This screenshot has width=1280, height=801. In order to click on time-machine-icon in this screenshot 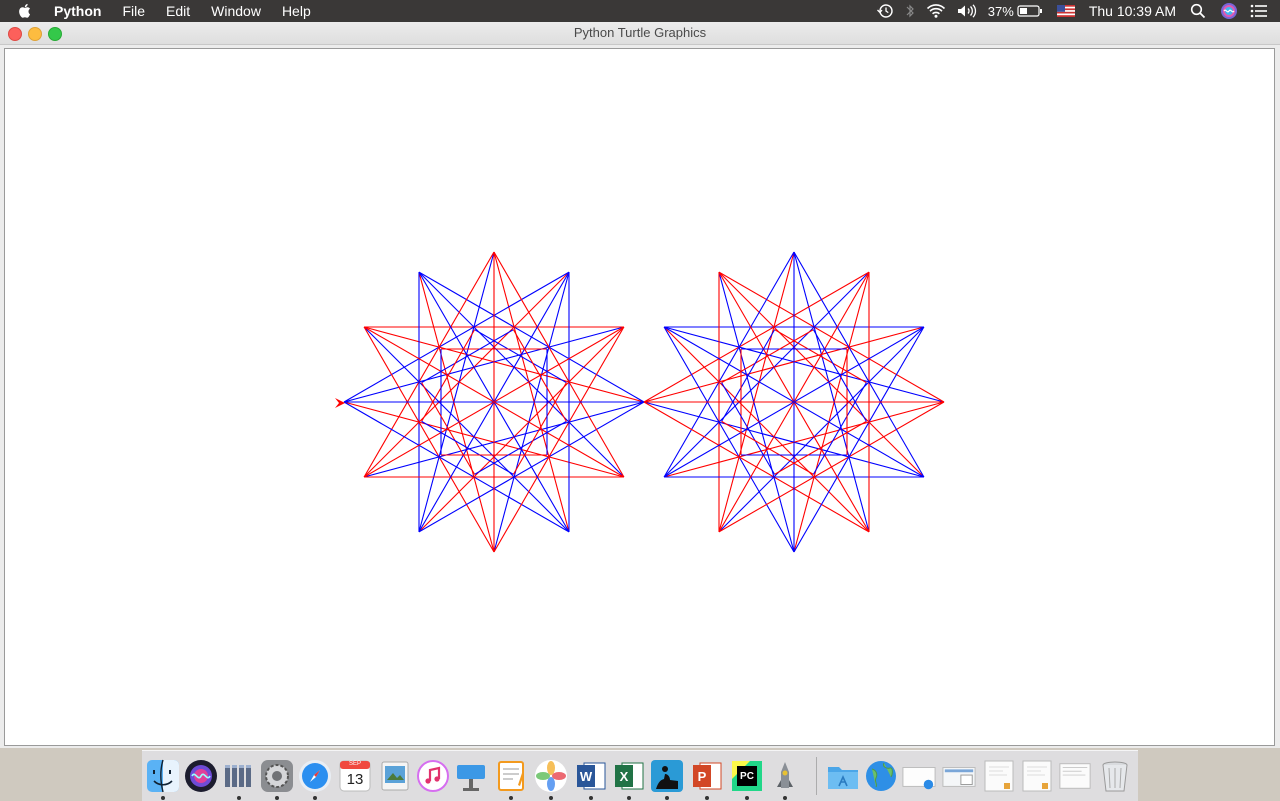, I will do `click(885, 11)`.